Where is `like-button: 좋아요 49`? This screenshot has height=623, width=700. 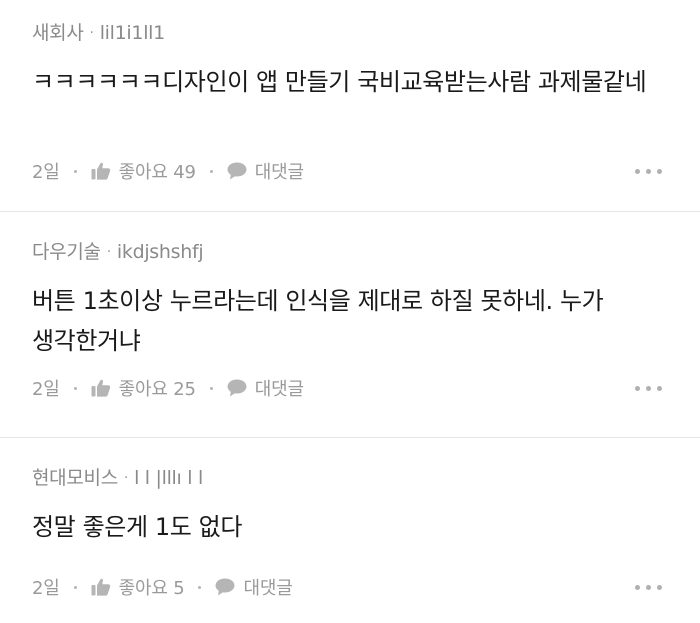 like-button: 좋아요 49 is located at coordinates (143, 171).